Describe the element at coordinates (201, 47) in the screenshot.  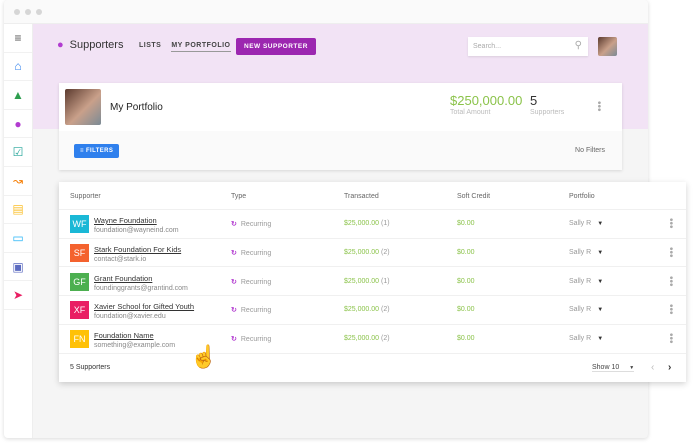
I see `tab-my-portfolio: MY PORTFOLIO` at that location.